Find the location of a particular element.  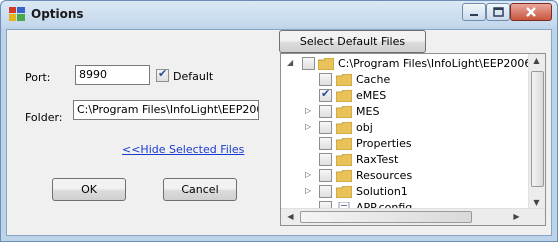

tree-item: ▷ Solution1 is located at coordinates (405, 192).